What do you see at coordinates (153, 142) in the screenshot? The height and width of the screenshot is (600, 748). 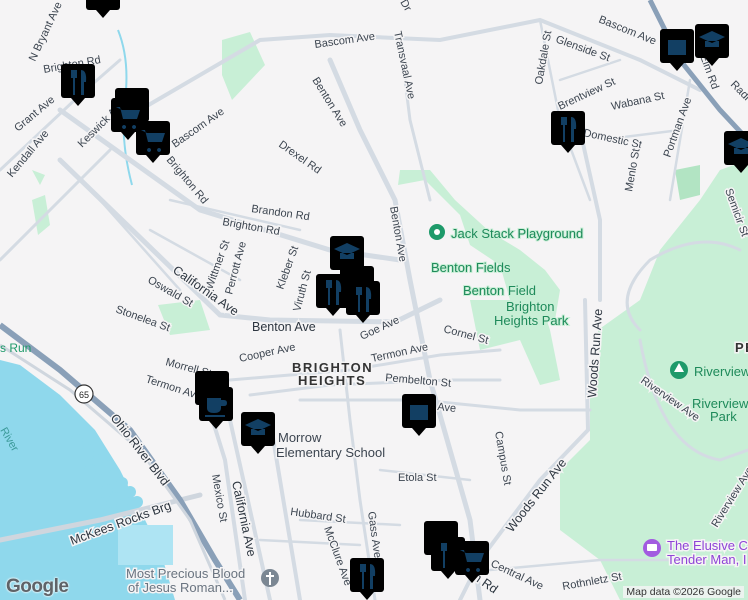 I see `marker-grocery` at bounding box center [153, 142].